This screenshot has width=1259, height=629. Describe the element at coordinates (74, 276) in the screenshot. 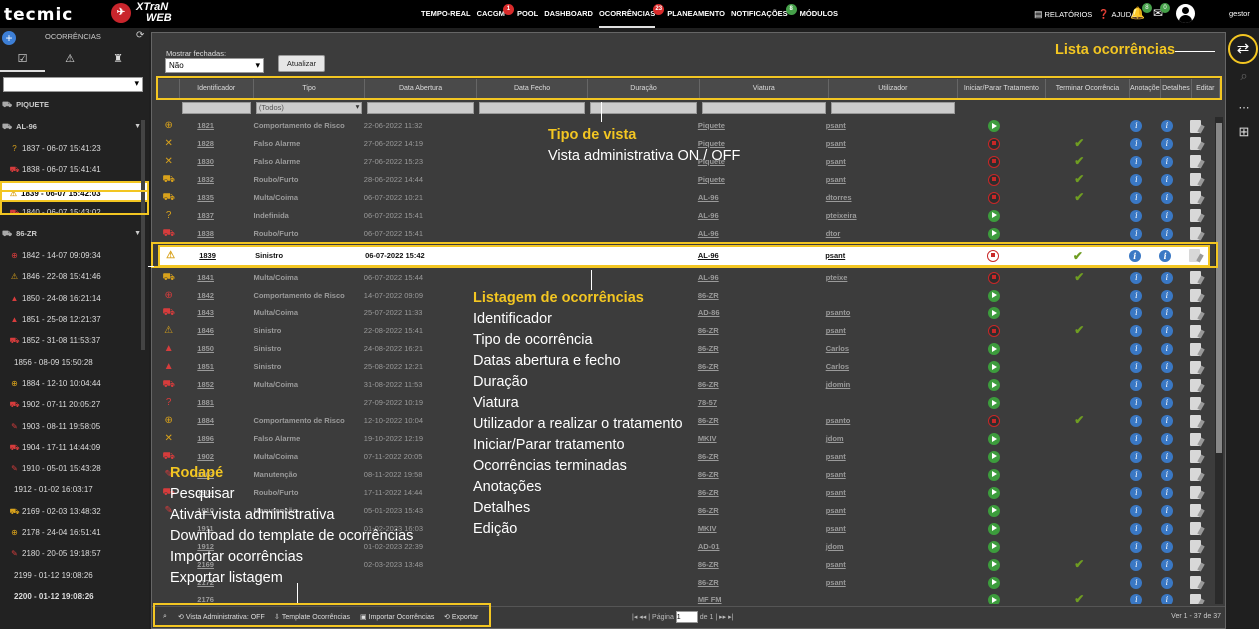

I see `occurrence-list-item: ⚠ 1846 - 22-08 15:41:46` at that location.